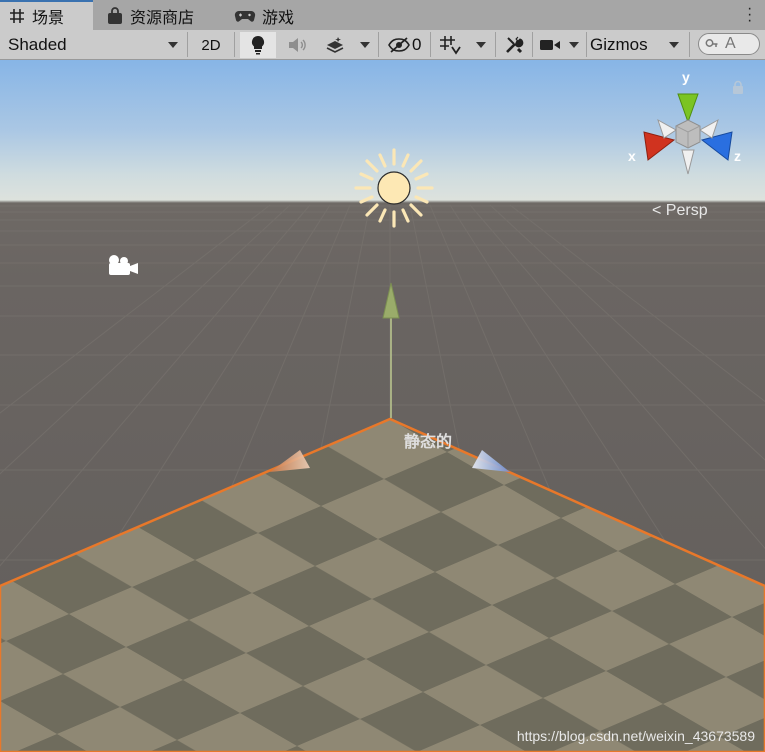  I want to click on eye-slash-icon, so click(399, 45).